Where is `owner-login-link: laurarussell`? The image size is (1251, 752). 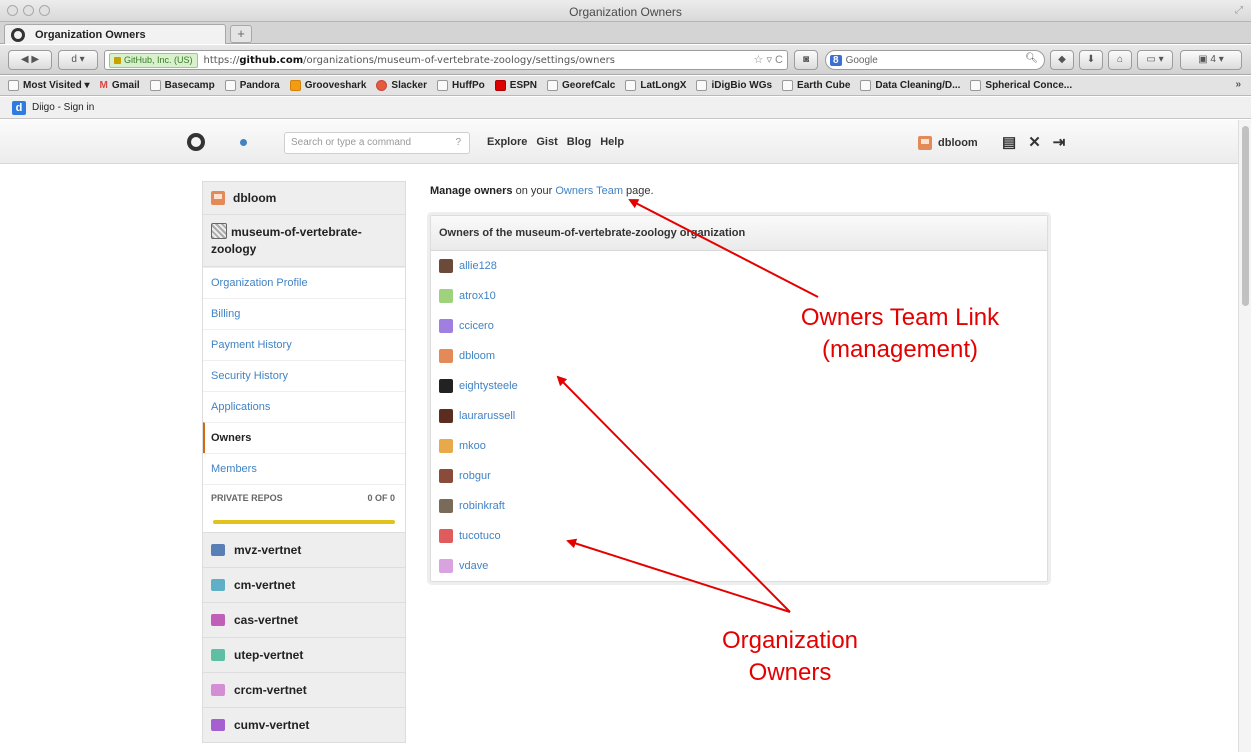
owner-login-link: laurarussell is located at coordinates (487, 416).